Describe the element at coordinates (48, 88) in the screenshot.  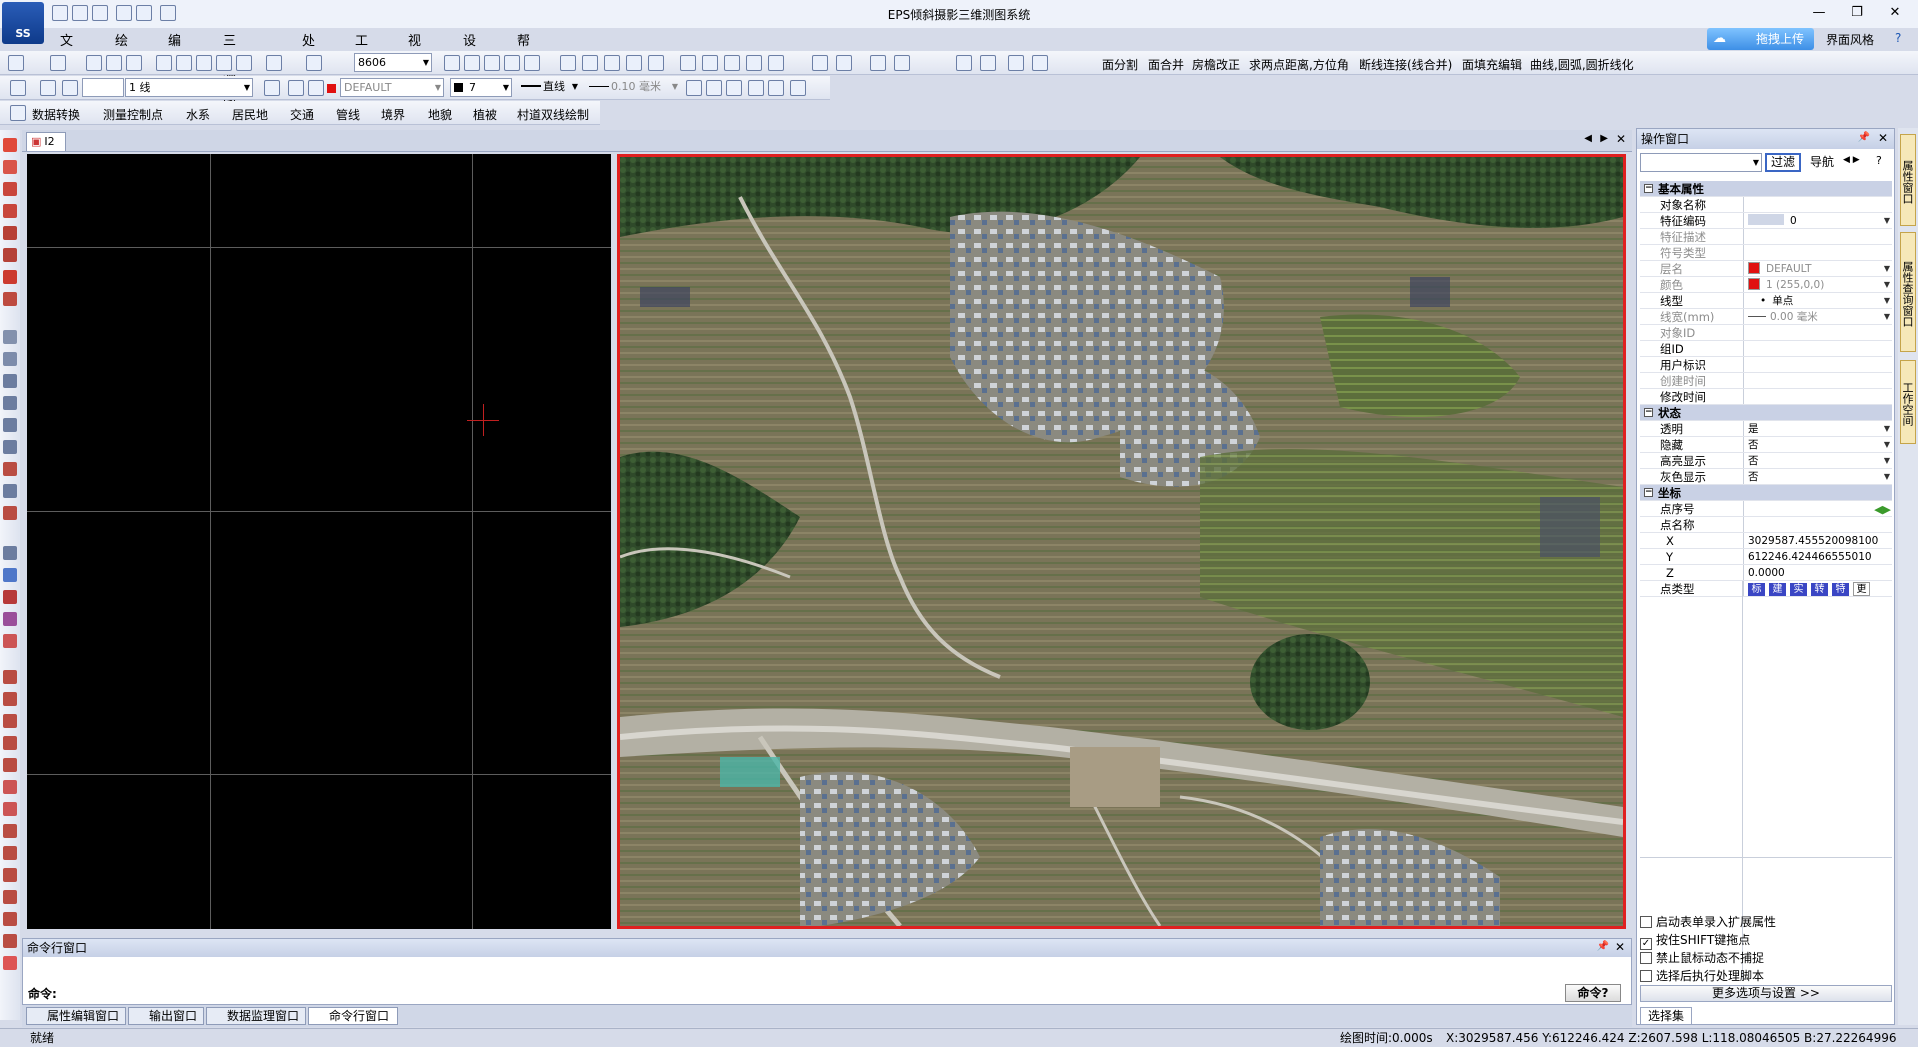
I see `info-icon` at that location.